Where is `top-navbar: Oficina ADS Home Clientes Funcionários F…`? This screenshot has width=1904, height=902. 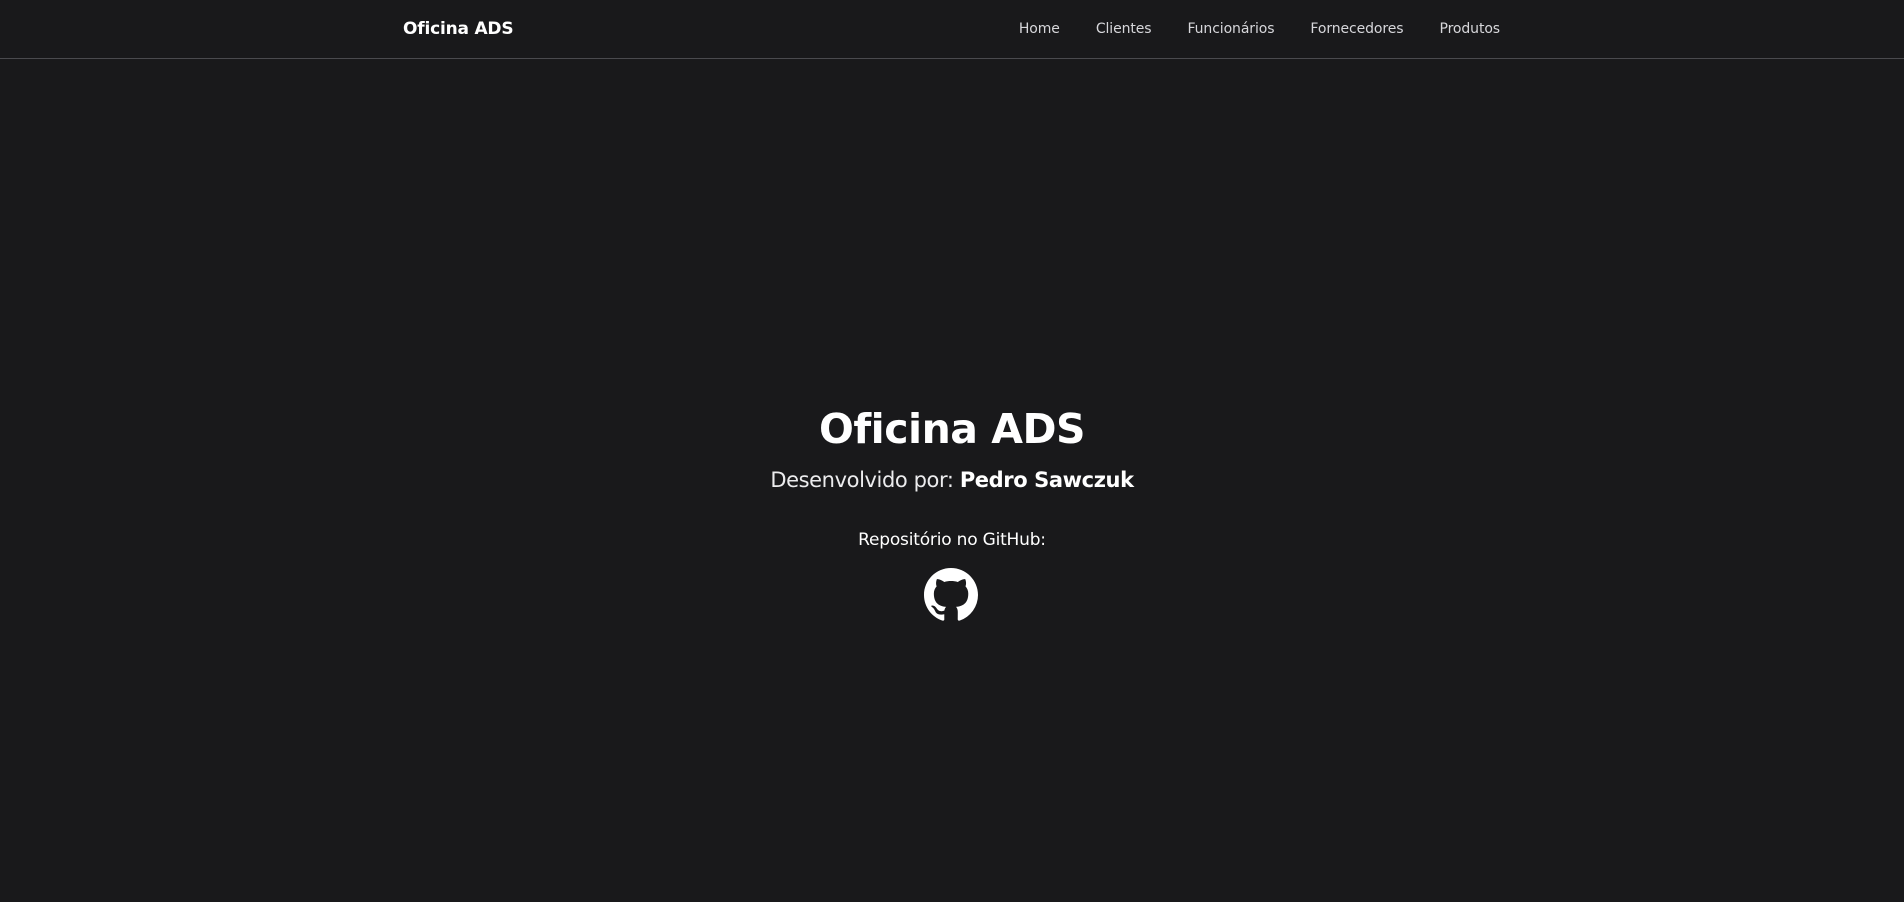 top-navbar: Oficina ADS Home Clientes Funcionários F… is located at coordinates (952, 29).